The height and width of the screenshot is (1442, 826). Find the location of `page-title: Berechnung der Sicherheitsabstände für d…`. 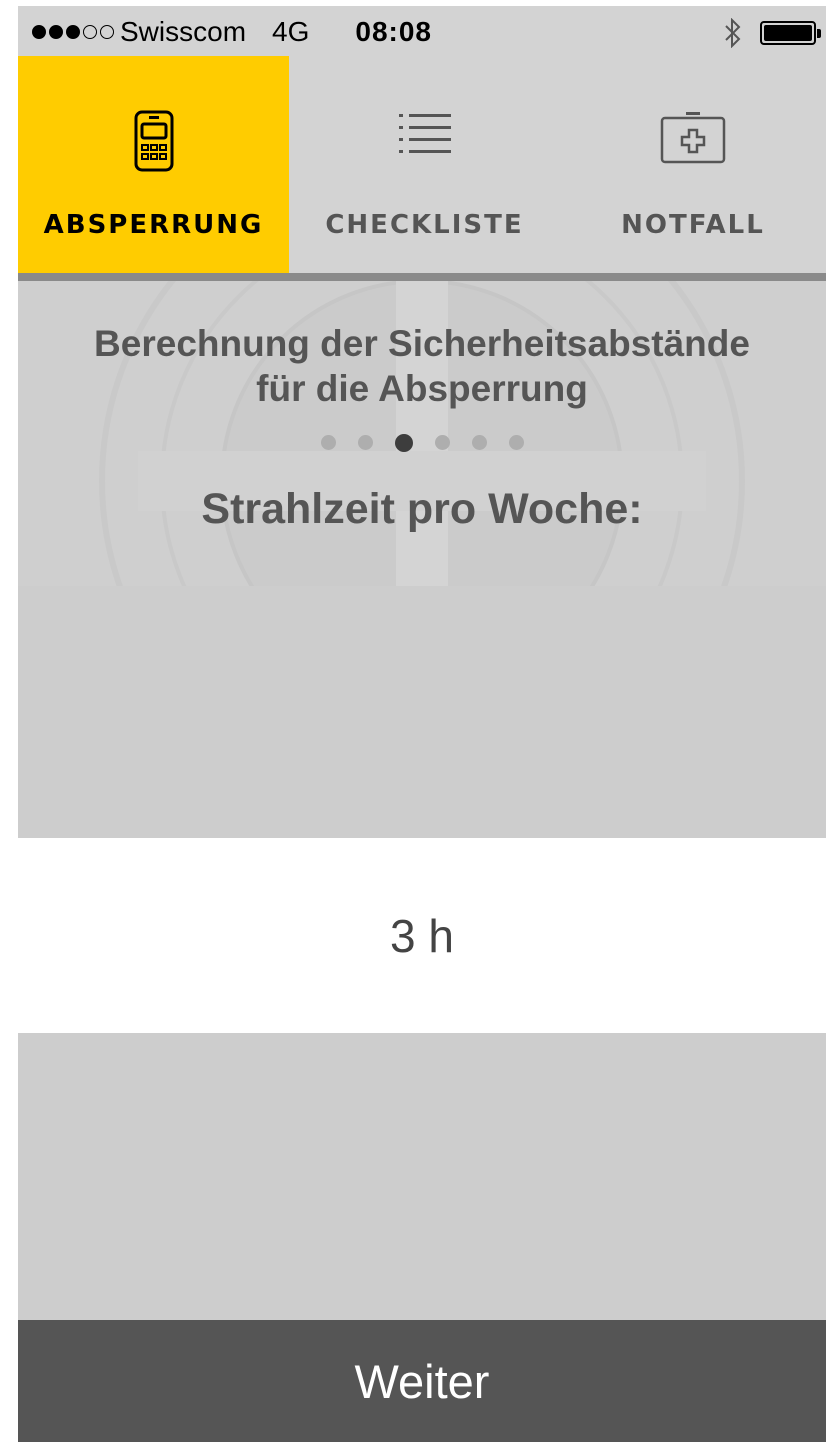

page-title: Berechnung der Sicherheitsabstände für d… is located at coordinates (422, 366).